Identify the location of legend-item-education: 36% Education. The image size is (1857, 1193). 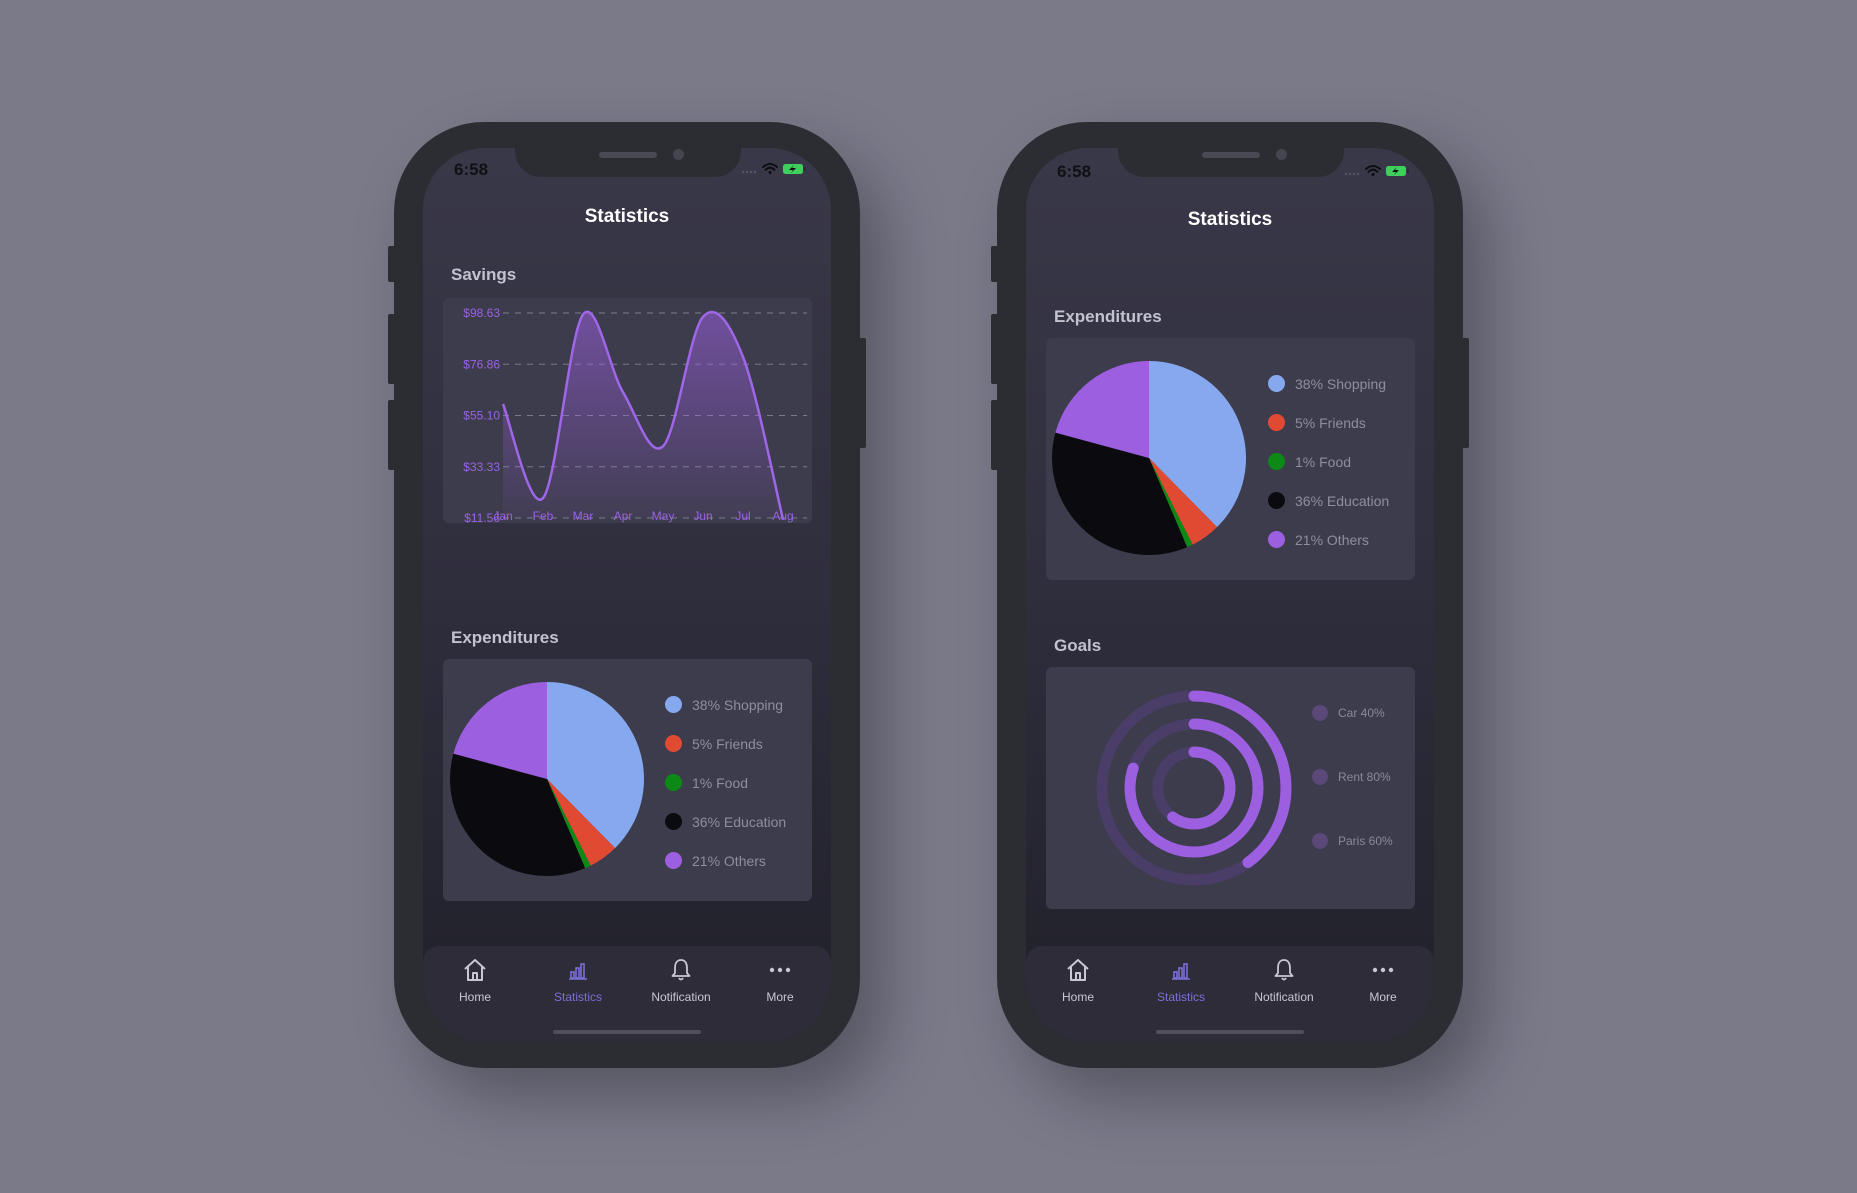
(725, 821).